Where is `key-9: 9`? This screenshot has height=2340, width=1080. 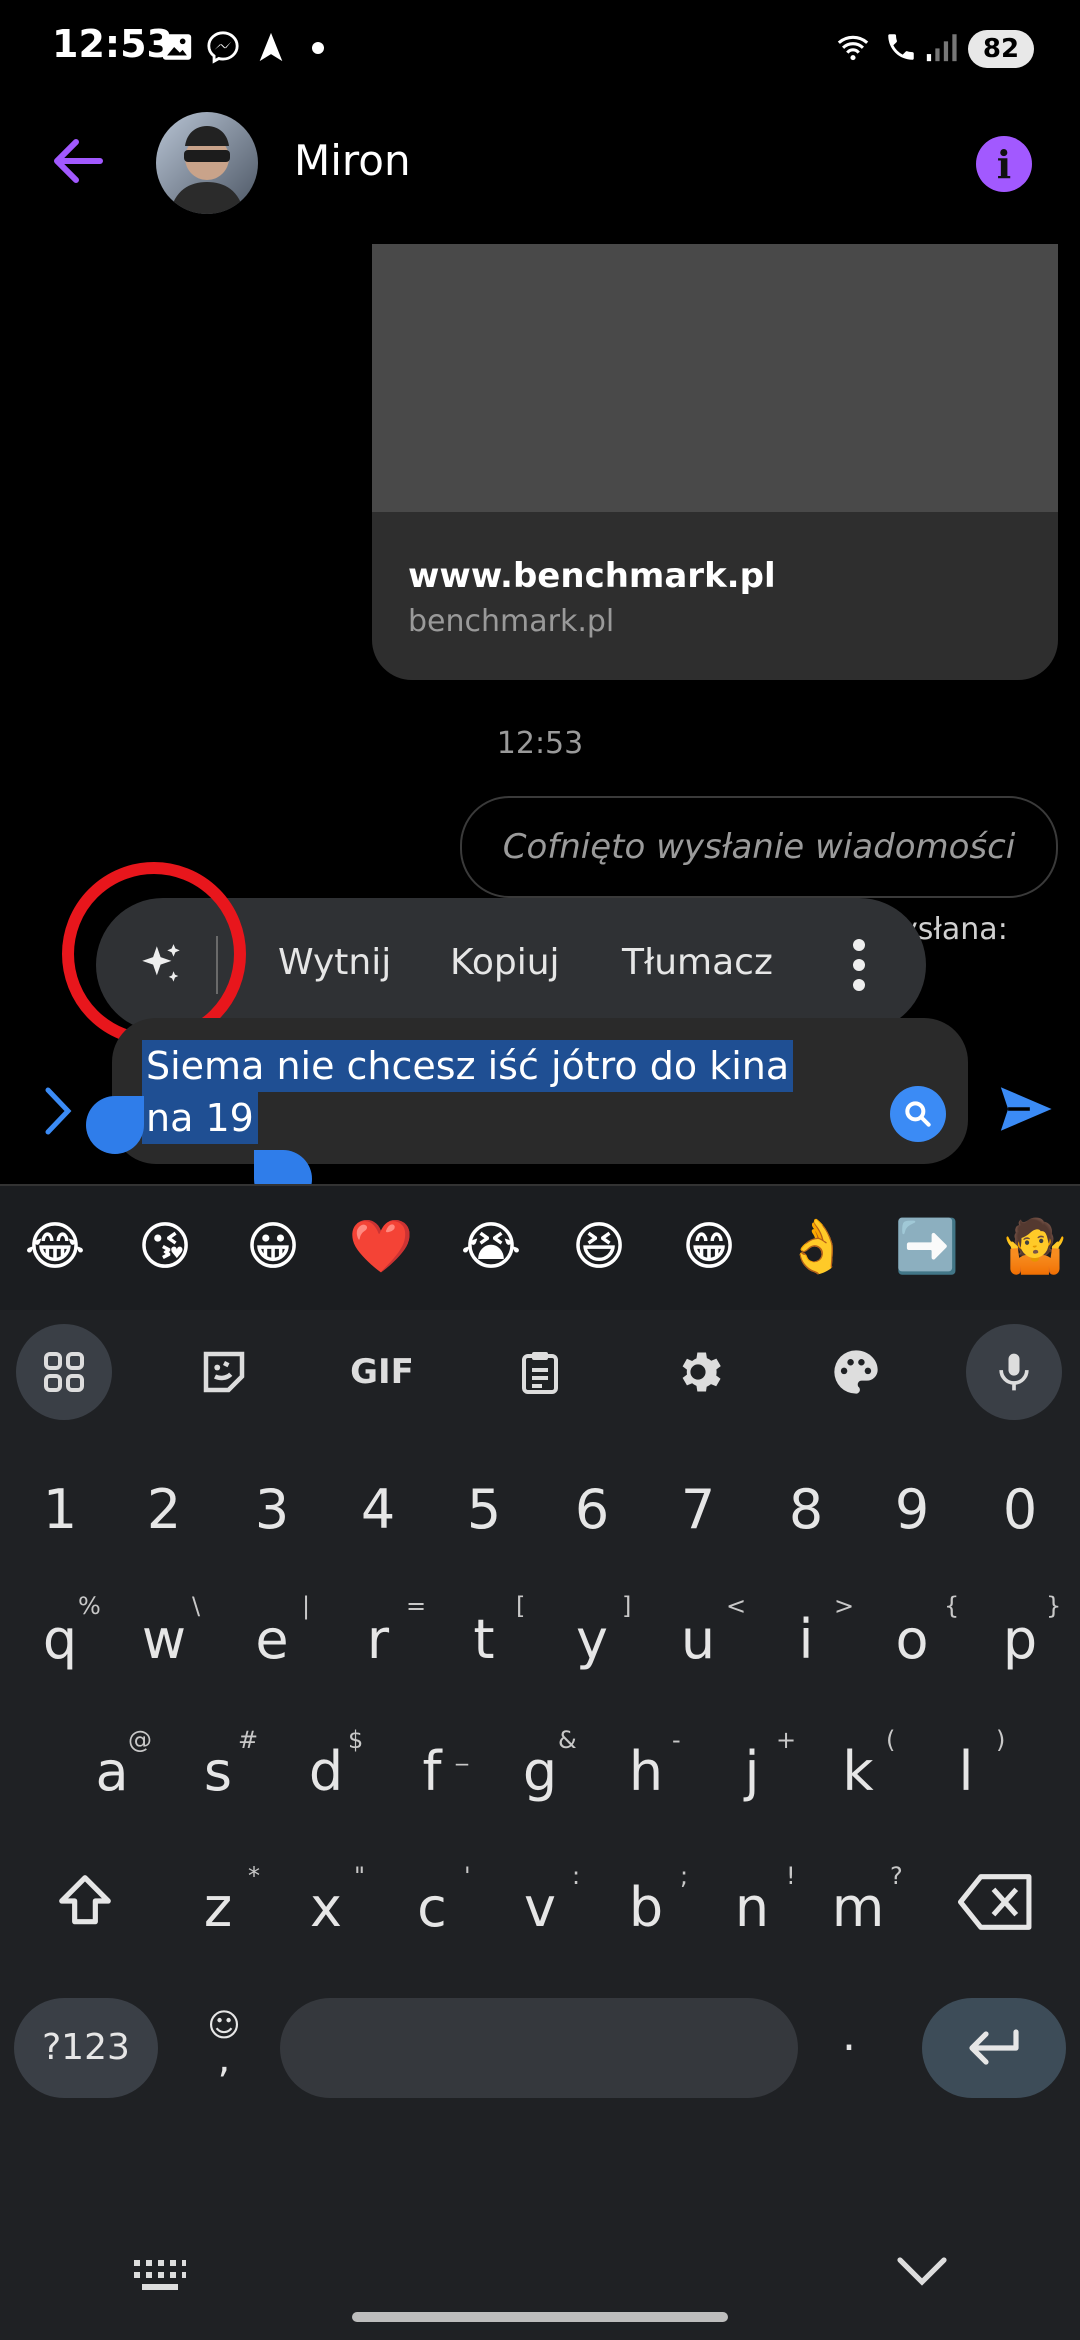 key-9: 9 is located at coordinates (912, 1509).